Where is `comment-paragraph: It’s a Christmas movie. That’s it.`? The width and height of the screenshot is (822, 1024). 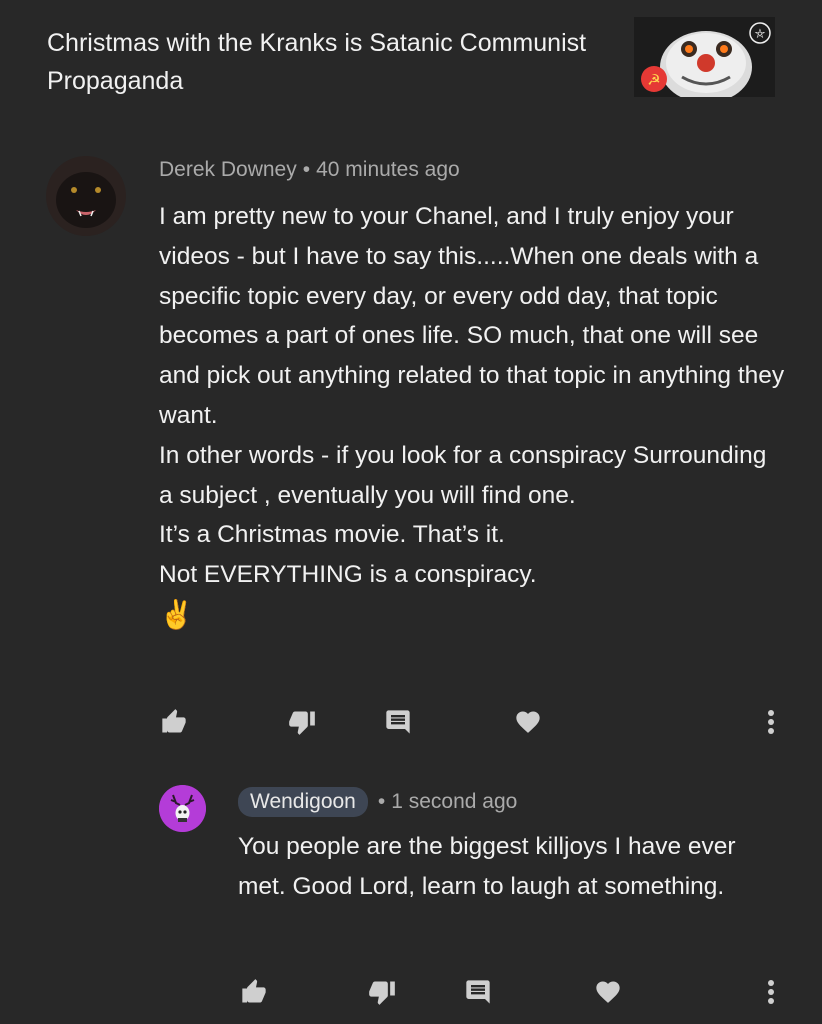
comment-paragraph: It’s a Christmas movie. That’s it. is located at coordinates (332, 535).